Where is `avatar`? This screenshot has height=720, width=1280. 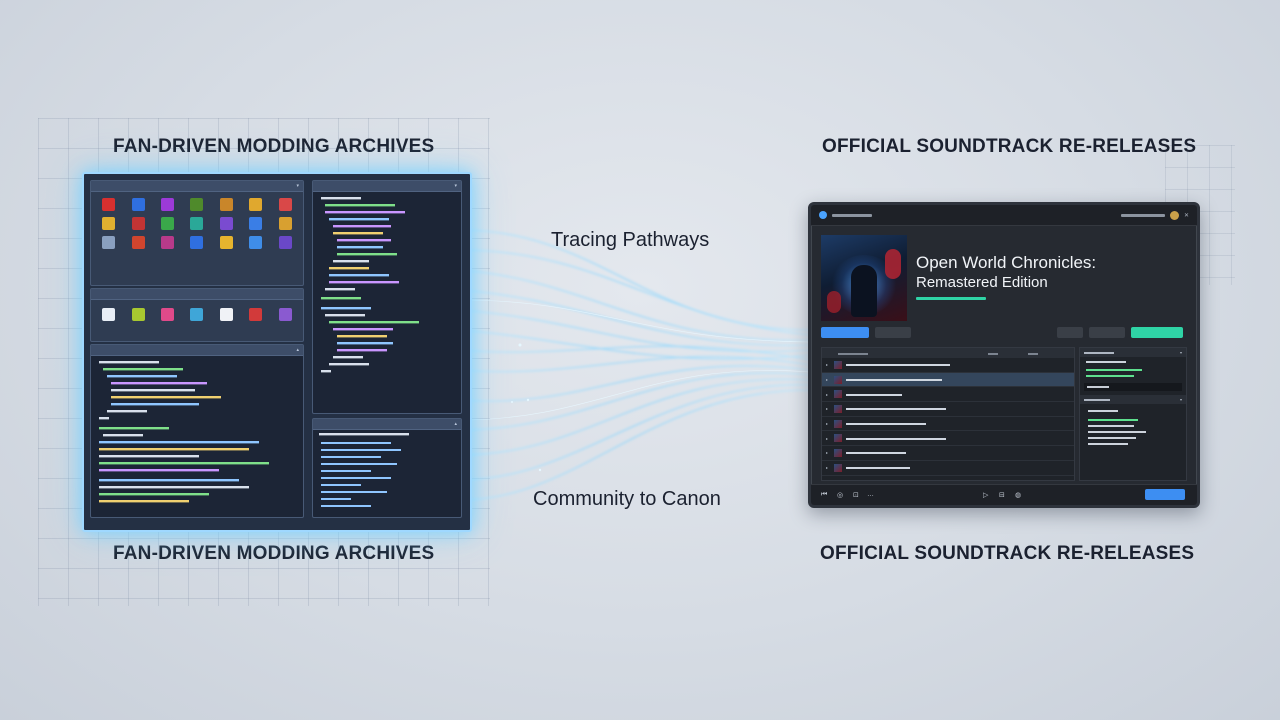
avatar is located at coordinates (1174, 215).